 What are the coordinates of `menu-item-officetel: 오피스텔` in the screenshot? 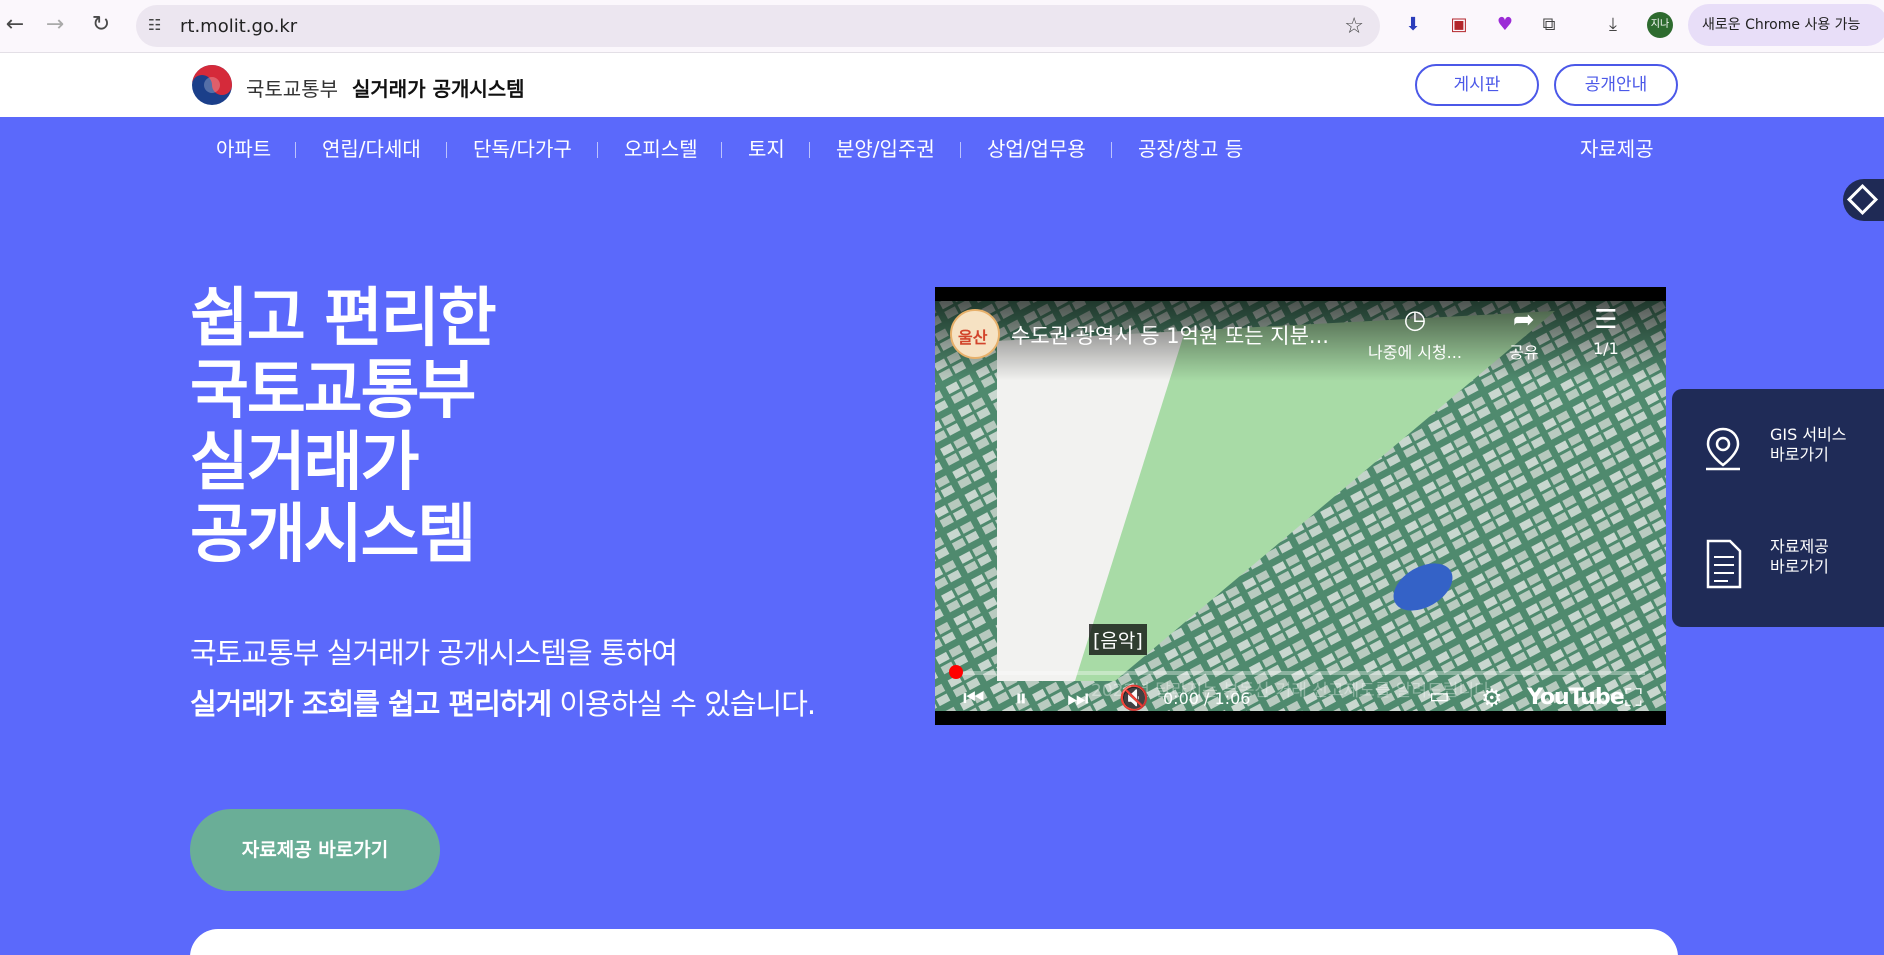 It's located at (661, 147).